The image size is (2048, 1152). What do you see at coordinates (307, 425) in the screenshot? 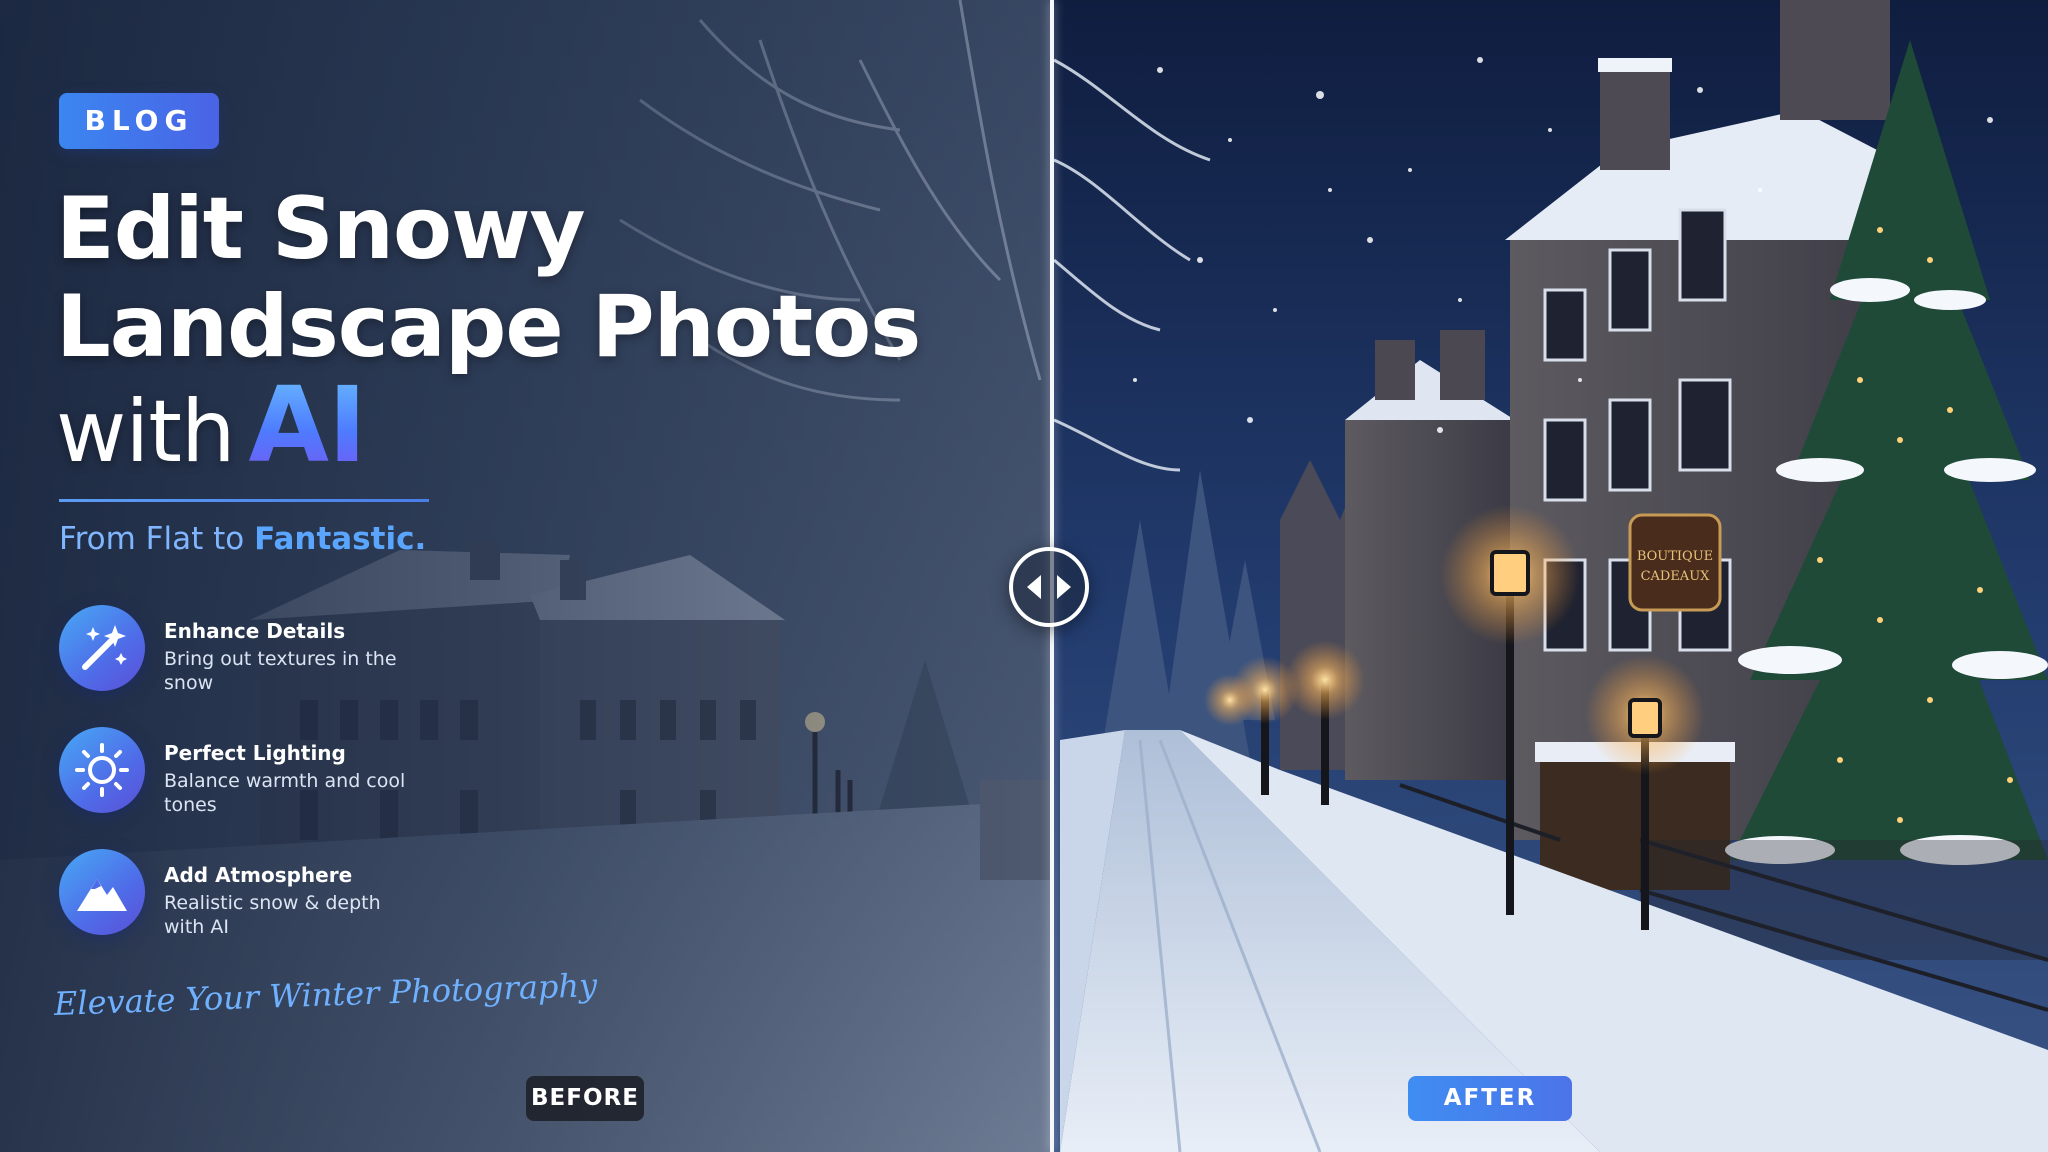
I see `title-ai-highlight: AI` at bounding box center [307, 425].